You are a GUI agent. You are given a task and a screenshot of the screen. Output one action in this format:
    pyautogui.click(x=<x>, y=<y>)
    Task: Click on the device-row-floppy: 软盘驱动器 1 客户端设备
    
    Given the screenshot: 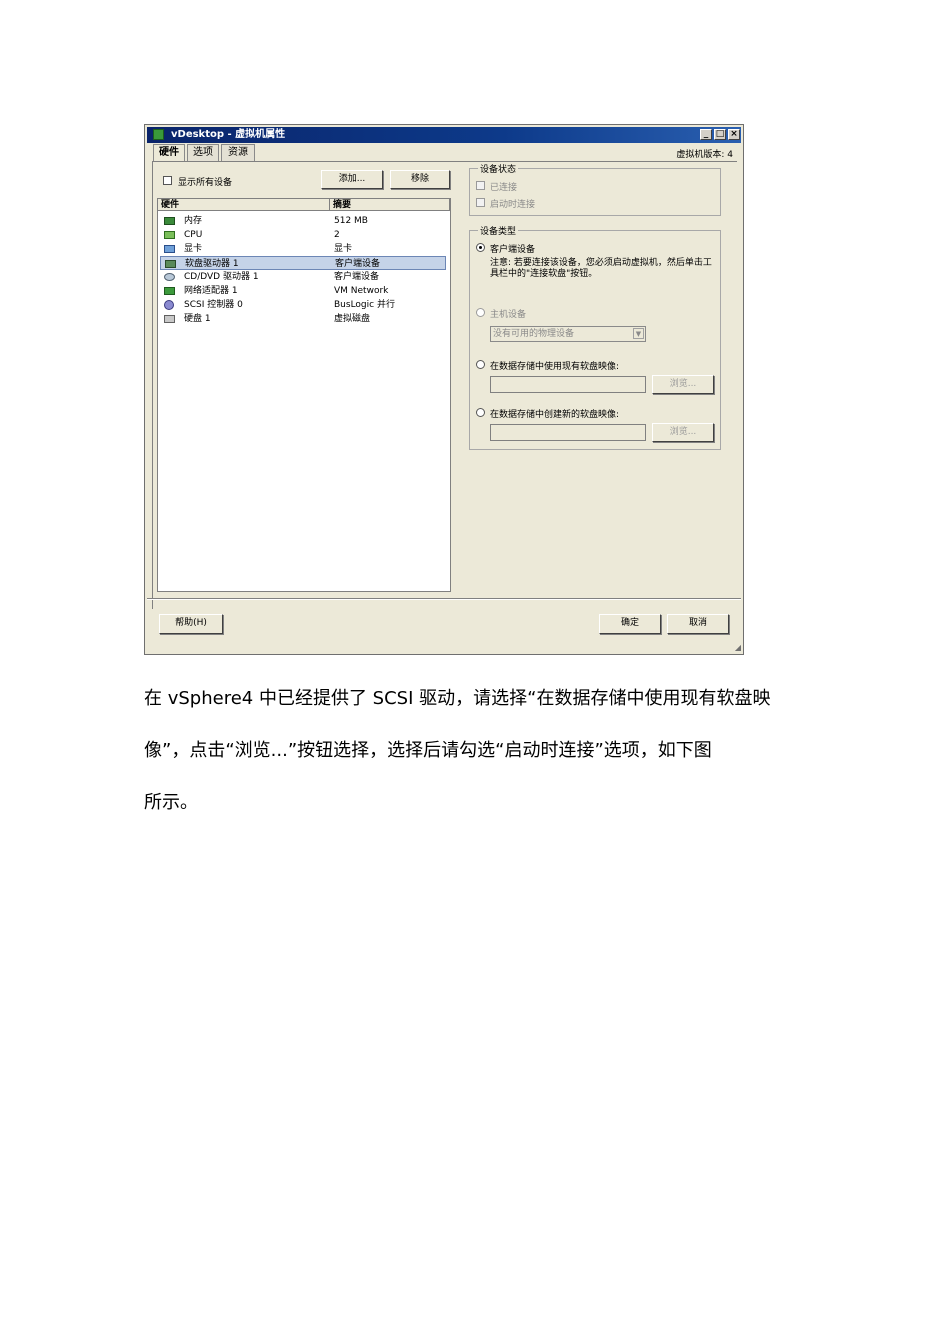 What is the action you would take?
    pyautogui.click(x=303, y=263)
    